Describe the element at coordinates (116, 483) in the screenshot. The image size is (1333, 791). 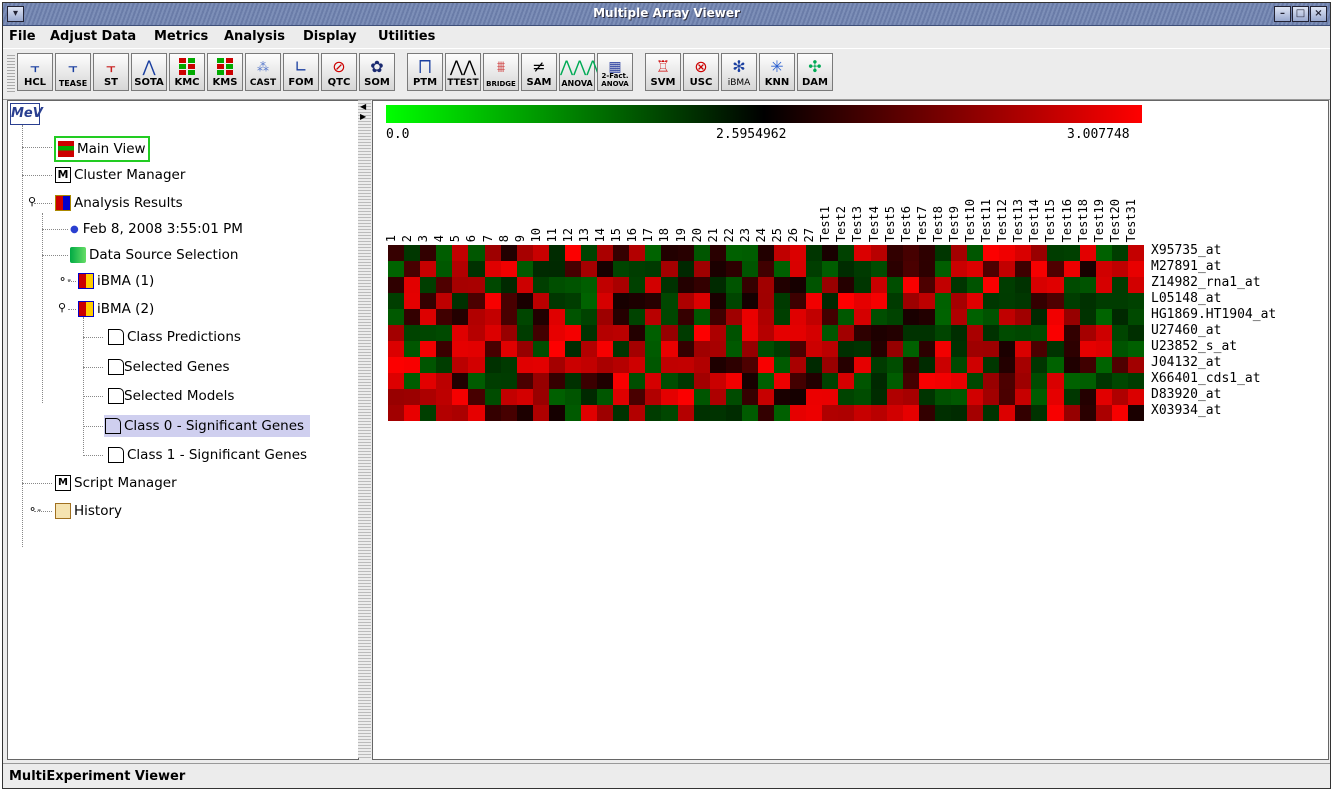
I see `tree-script-manager: M Script Manager` at that location.